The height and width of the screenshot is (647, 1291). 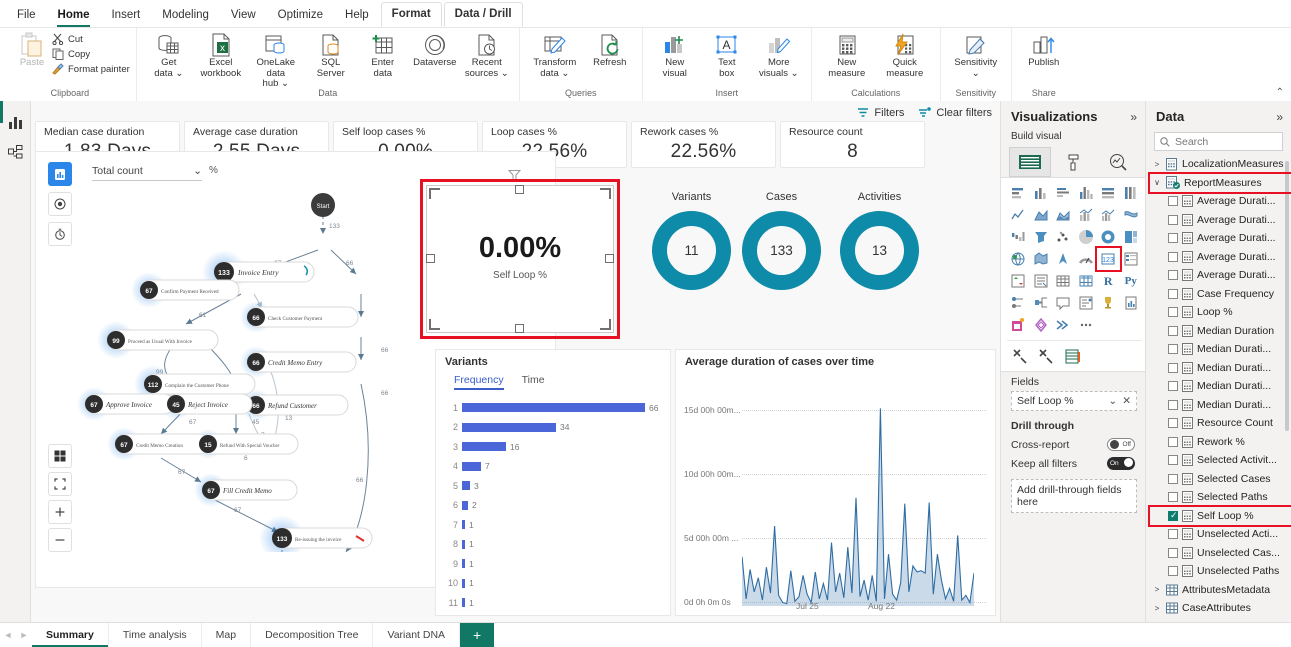 What do you see at coordinates (8, 635) in the screenshot?
I see `prev-page-button: ◄` at bounding box center [8, 635].